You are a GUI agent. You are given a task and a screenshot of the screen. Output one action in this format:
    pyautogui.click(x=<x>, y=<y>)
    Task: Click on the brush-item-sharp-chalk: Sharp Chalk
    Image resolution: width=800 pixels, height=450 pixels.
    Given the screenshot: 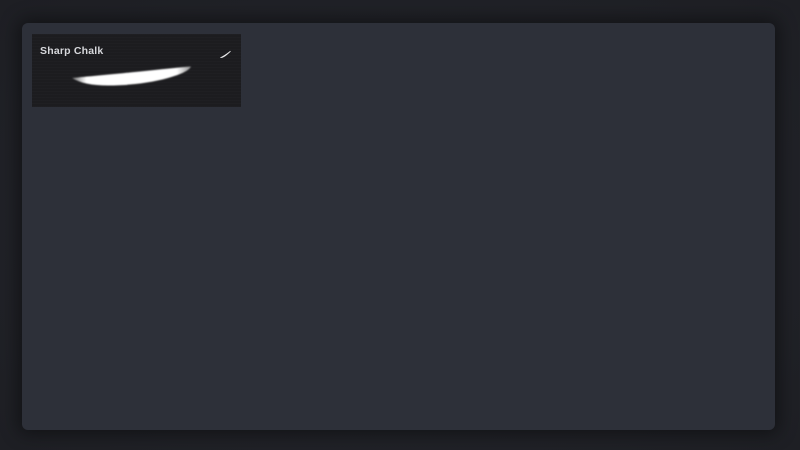 What is the action you would take?
    pyautogui.click(x=136, y=70)
    